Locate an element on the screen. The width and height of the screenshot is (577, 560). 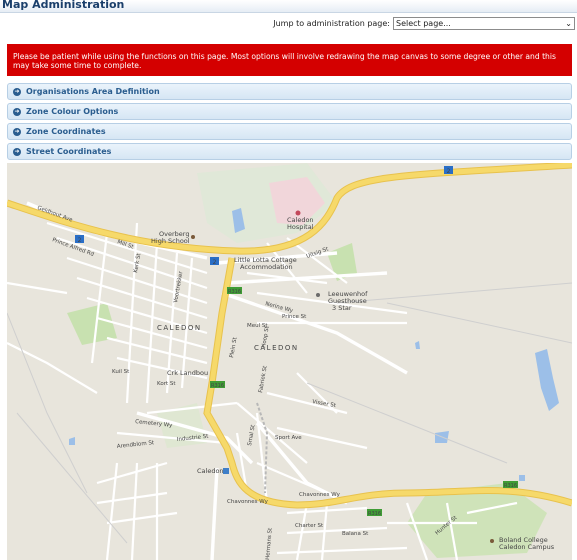
street-label: Charter St is located at coordinates (309, 526).